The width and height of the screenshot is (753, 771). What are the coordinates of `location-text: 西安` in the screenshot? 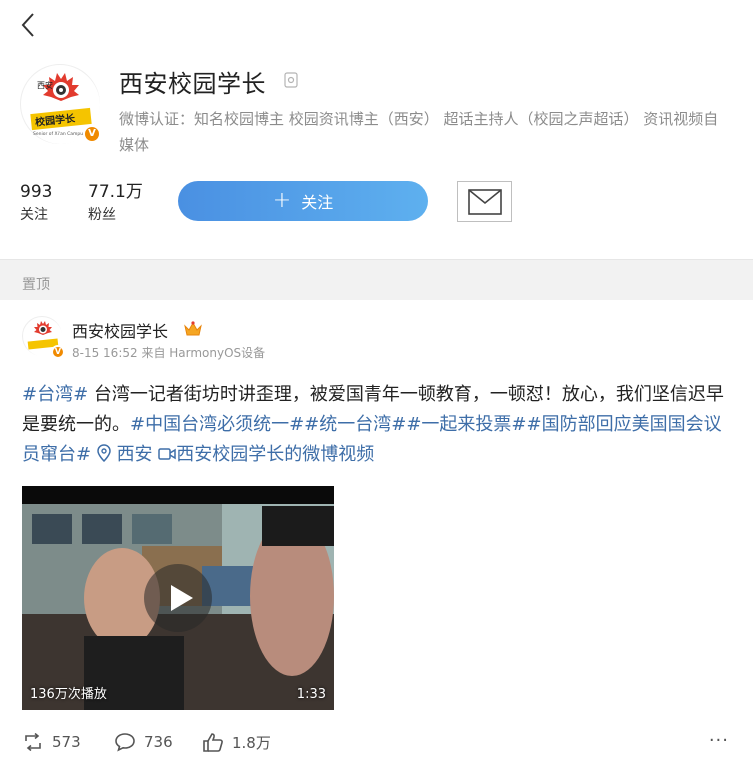 It's located at (134, 454).